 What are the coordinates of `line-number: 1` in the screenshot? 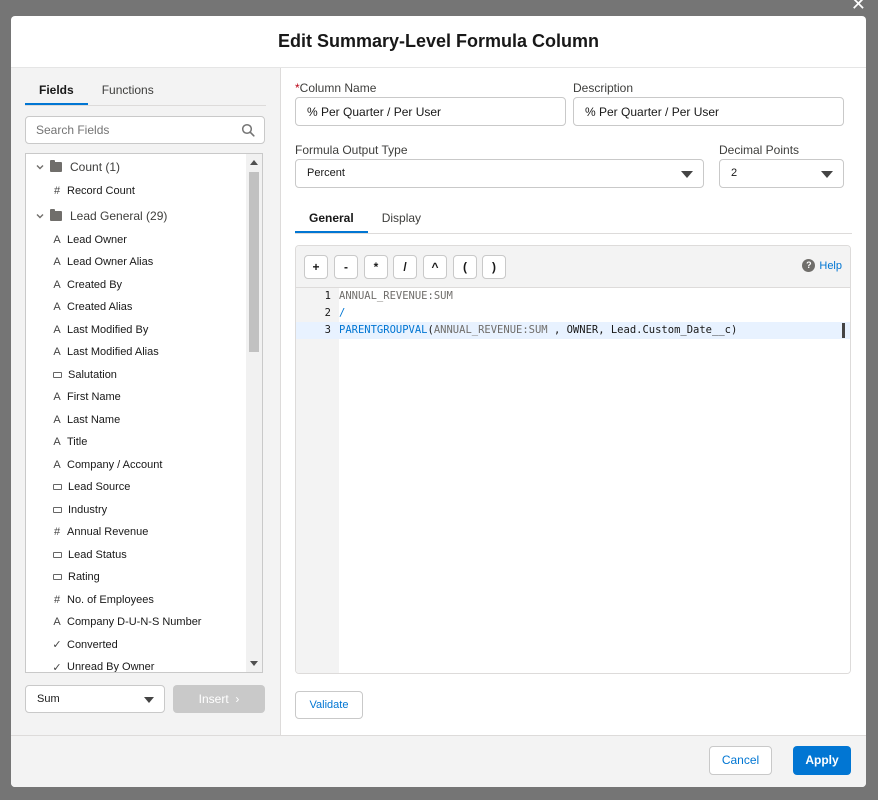 It's located at (327, 296).